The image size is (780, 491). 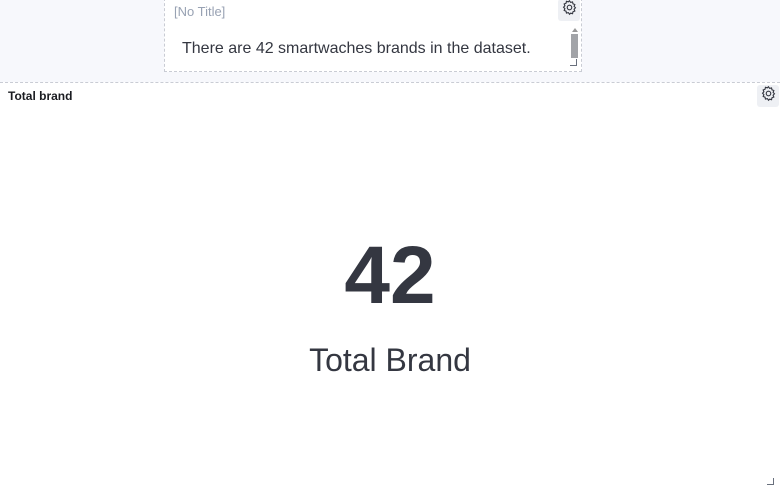 What do you see at coordinates (575, 30) in the screenshot?
I see `scroll-up-arrow-icon` at bounding box center [575, 30].